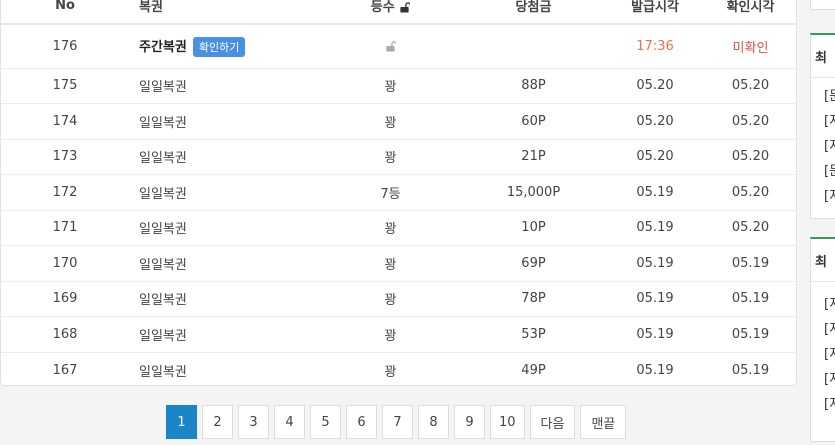  I want to click on sidebar-panel-a-list: [문 [지 [지 [문 [지, so click(823, 143).